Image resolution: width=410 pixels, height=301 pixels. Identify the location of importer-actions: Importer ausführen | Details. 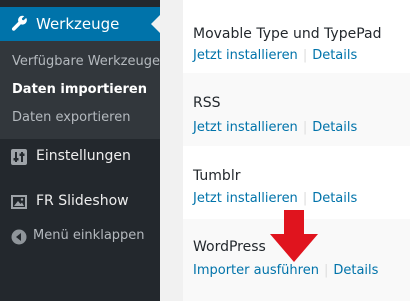
(285, 270).